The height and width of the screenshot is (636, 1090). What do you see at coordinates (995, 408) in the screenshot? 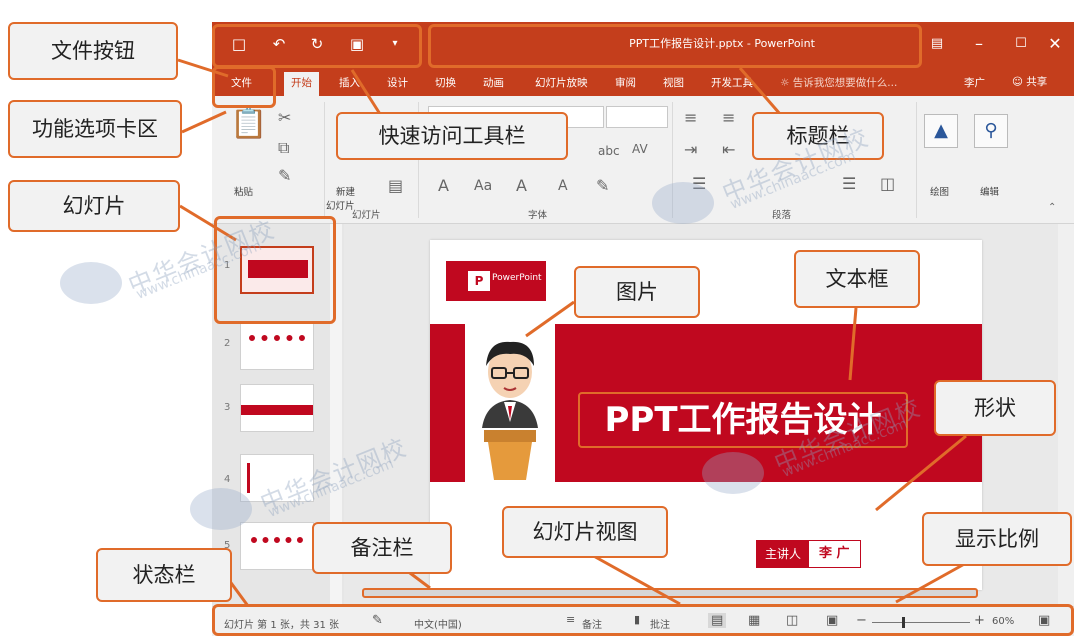
I see `callout-shape: 形状` at bounding box center [995, 408].